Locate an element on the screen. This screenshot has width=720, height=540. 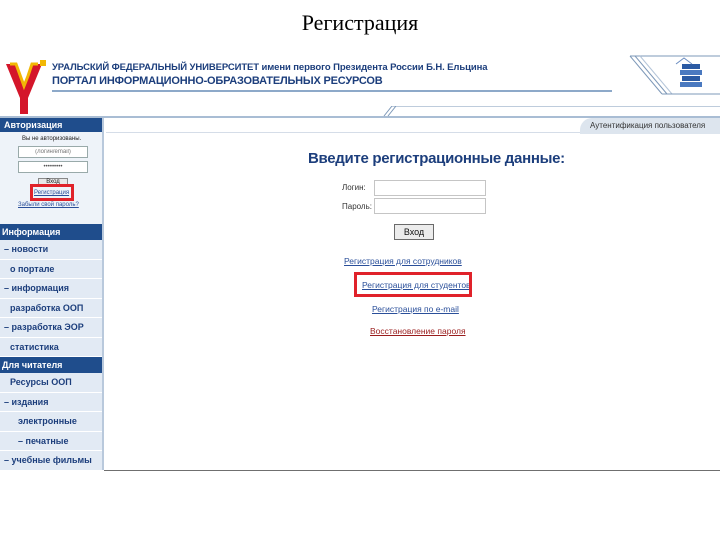
sidebar-password-input: ••••••••• is located at coordinates (53, 167).